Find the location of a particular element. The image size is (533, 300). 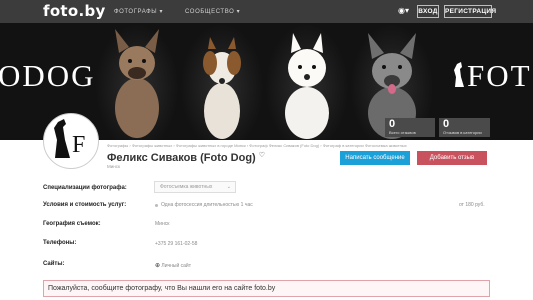

bulldog-image is located at coordinates (137, 83).